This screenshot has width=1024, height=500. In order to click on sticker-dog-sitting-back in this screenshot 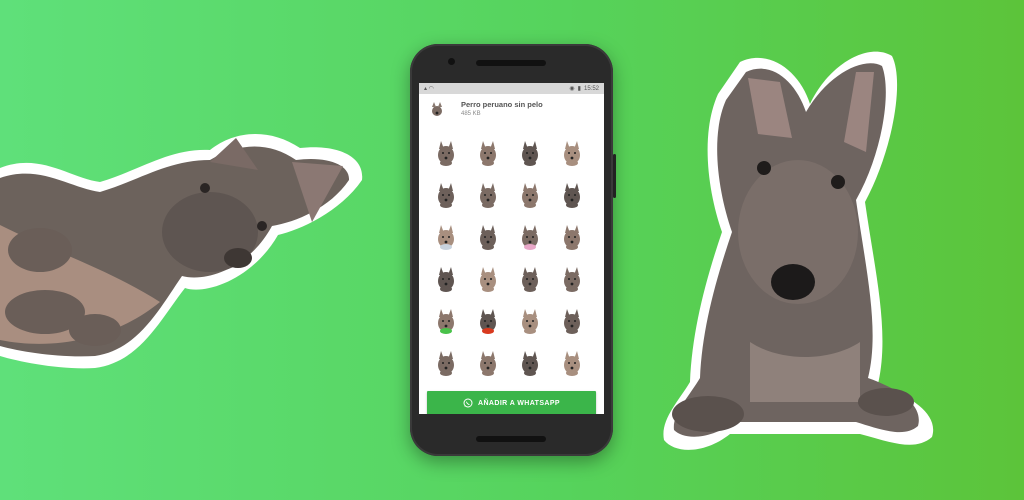, I will do `click(529, 278)`.